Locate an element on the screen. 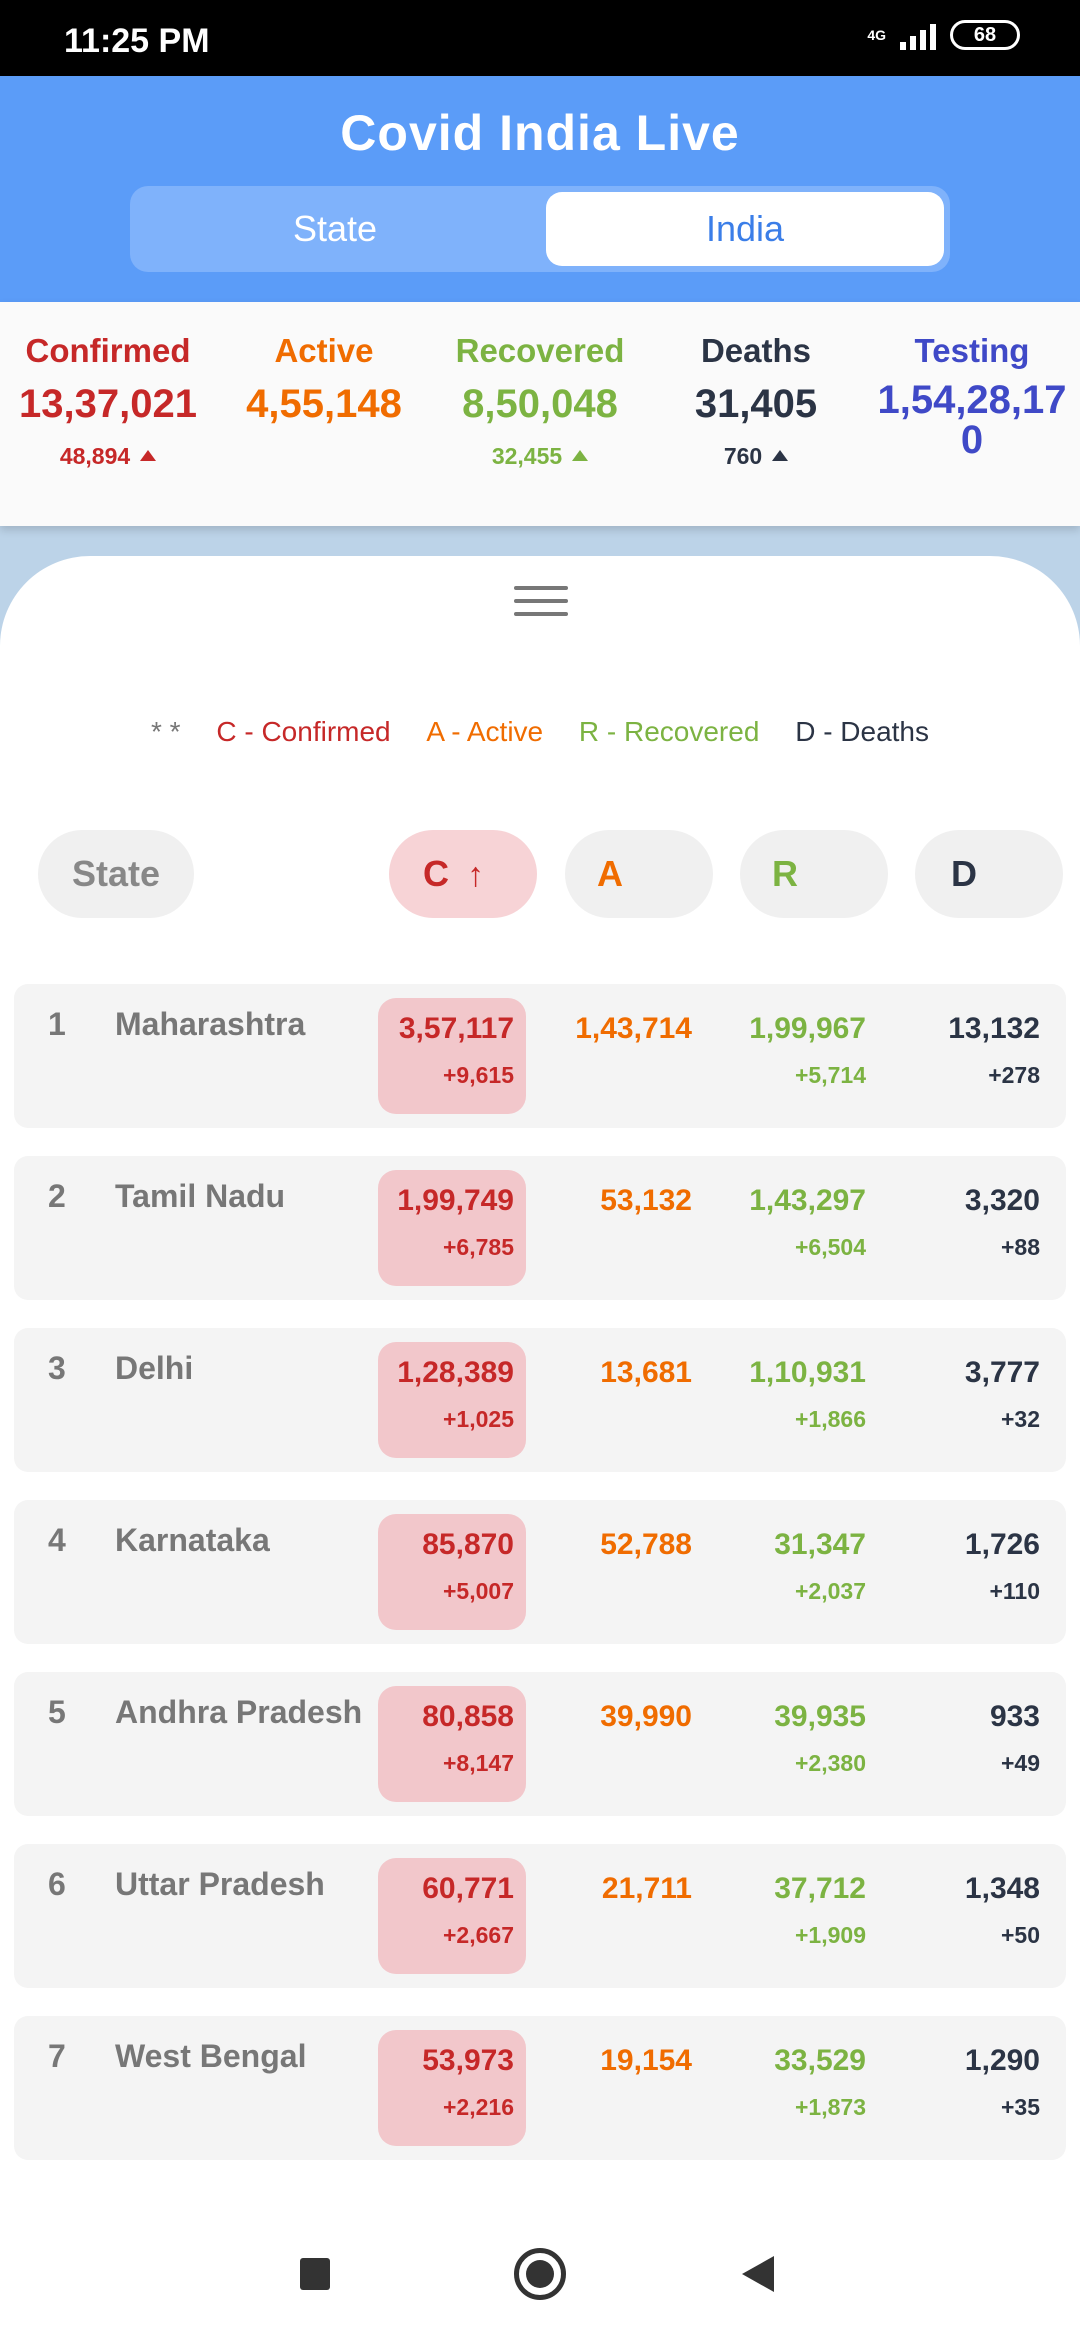 Image resolution: width=1080 pixels, height=2340 pixels. recovered-value: 37,712 is located at coordinates (820, 1888).